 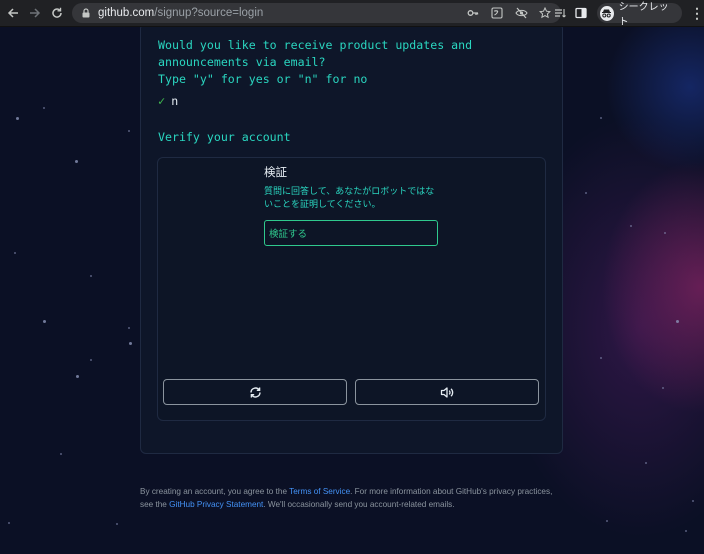 I want to click on incognito-profile-button: シークレット, so click(x=639, y=15).